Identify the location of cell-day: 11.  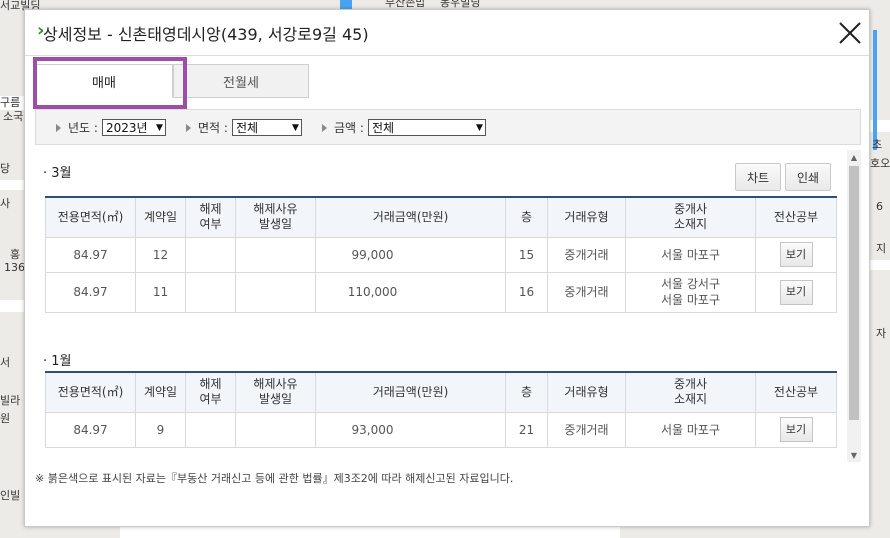
(160, 292).